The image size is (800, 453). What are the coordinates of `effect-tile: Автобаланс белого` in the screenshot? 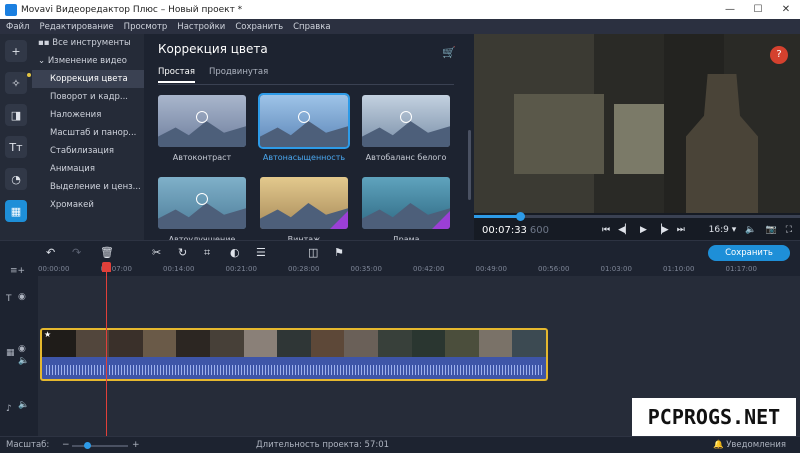 It's located at (406, 130).